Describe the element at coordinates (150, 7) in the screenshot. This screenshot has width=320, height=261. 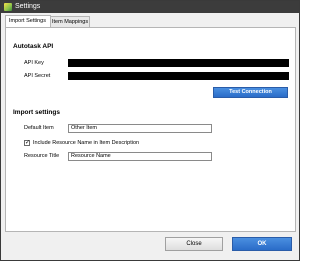
I see `title-bar: Settings` at that location.